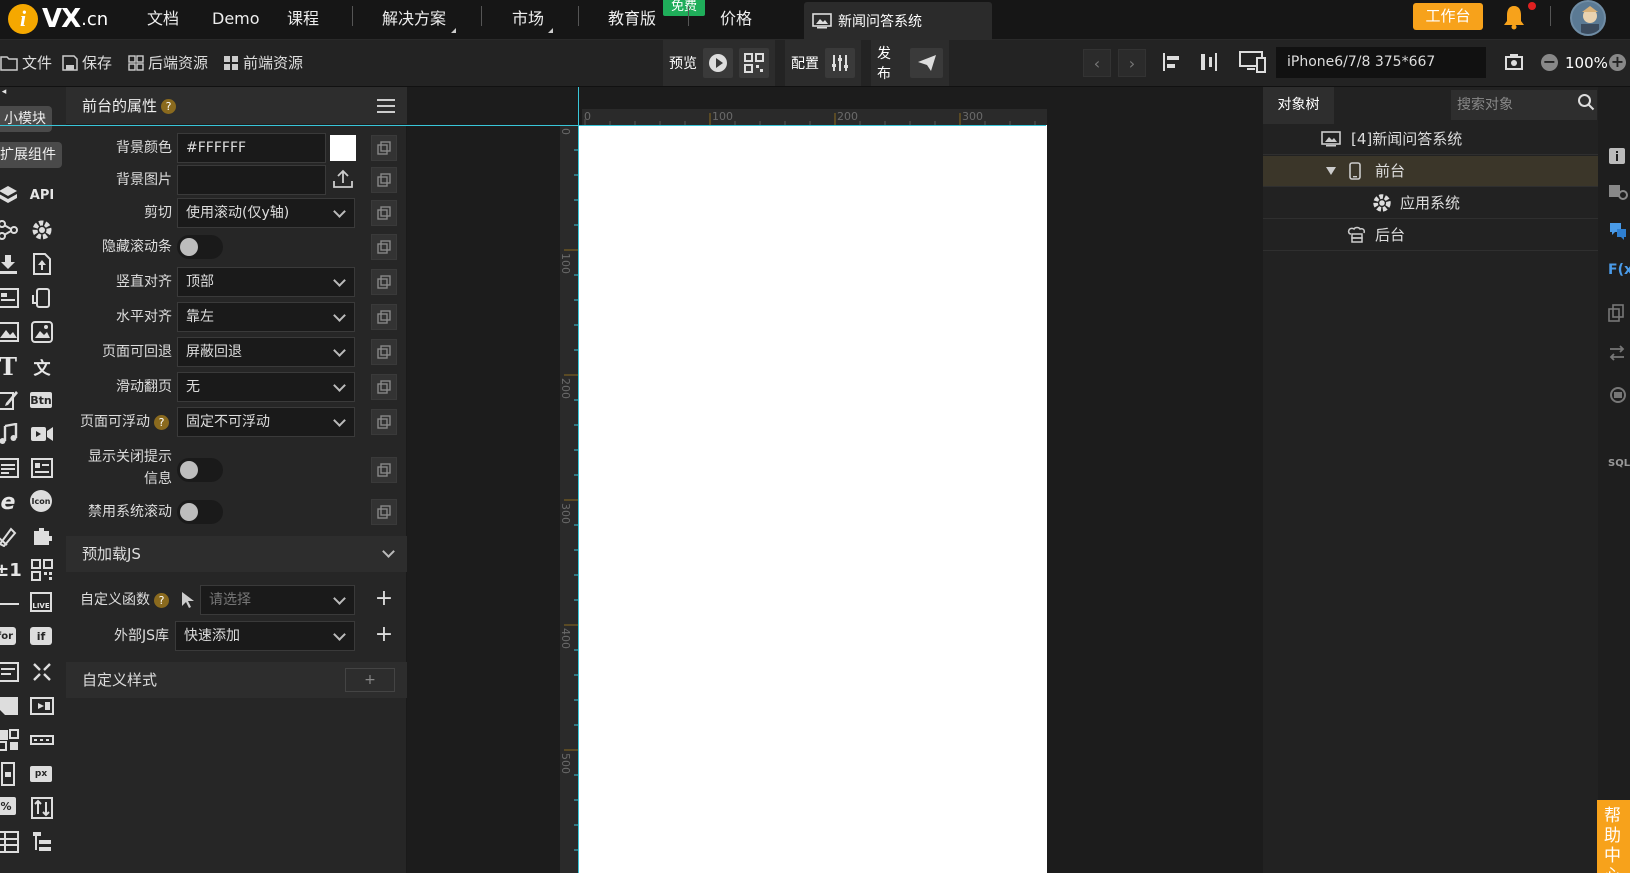  What do you see at coordinates (266, 317) in the screenshot?
I see `horizontal-align-select: 靠左` at bounding box center [266, 317].